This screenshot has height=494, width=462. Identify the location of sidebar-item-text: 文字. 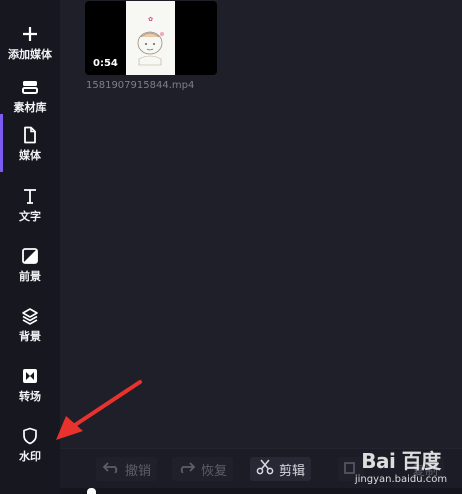
(30, 204).